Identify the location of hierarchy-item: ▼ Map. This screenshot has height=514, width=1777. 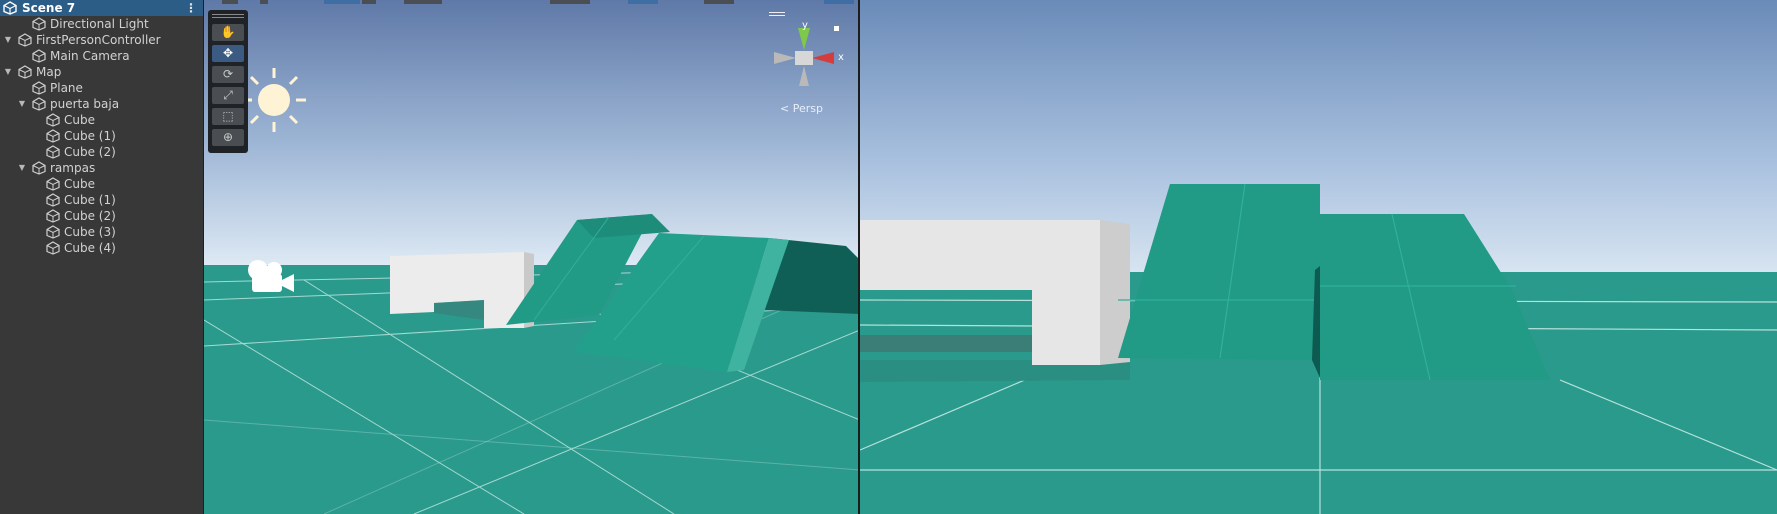
(101, 72).